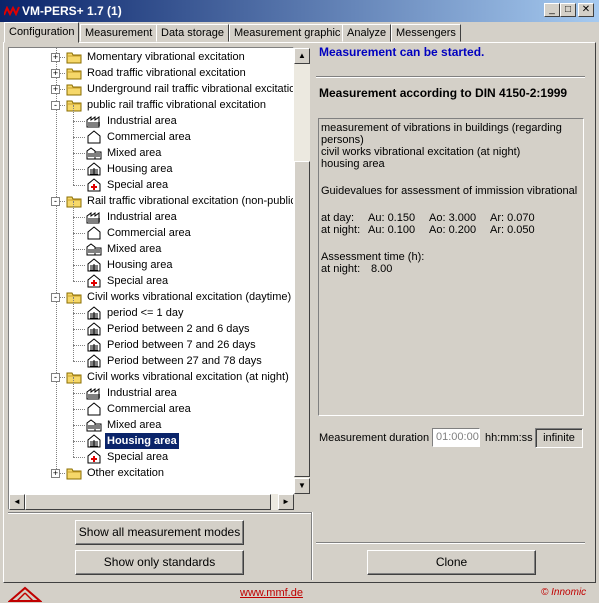 This screenshot has height=603, width=599. What do you see at coordinates (159, 532) in the screenshot?
I see `show-all-modes-button: Show all measurement modes` at bounding box center [159, 532].